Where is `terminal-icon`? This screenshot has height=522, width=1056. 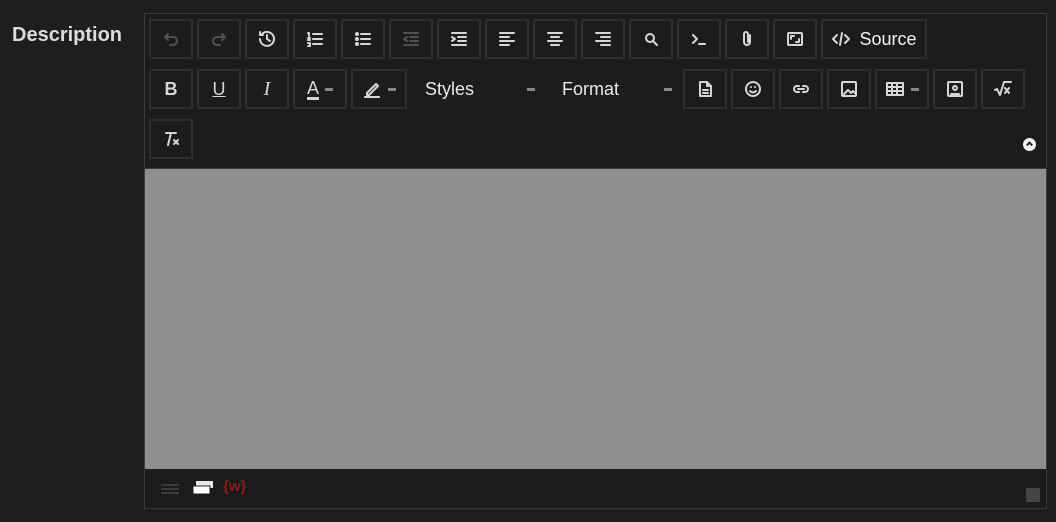
terminal-icon is located at coordinates (699, 39).